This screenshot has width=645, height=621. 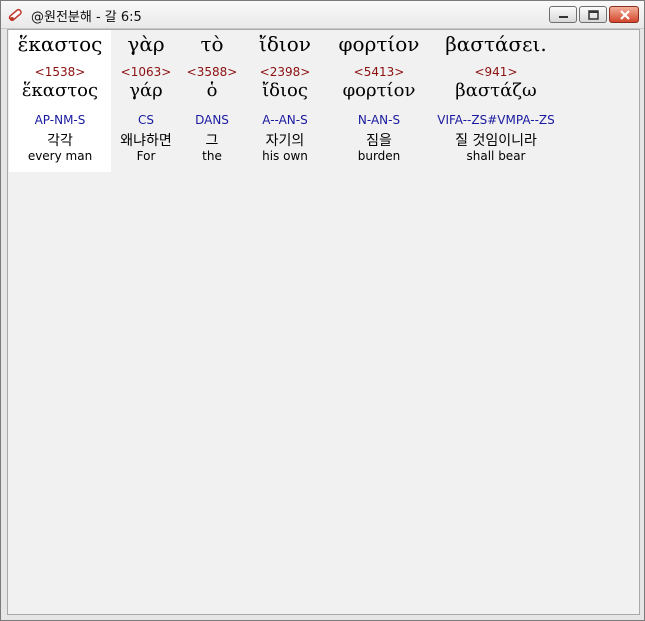 What do you see at coordinates (16, 15) in the screenshot?
I see `app-tool-icon` at bounding box center [16, 15].